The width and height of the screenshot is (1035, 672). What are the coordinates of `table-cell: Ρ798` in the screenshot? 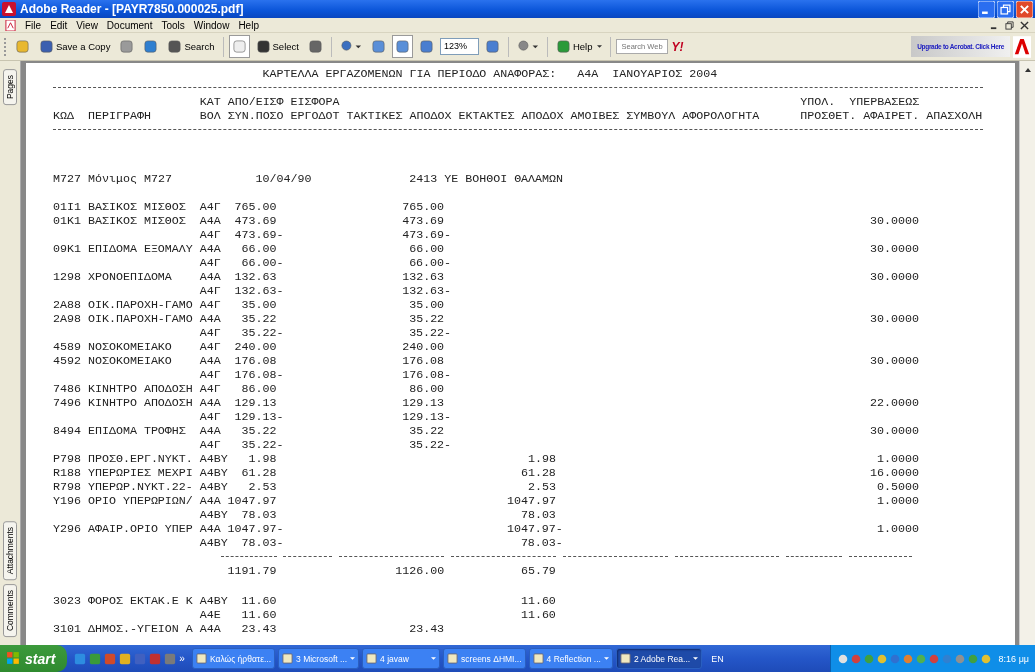 It's located at (67, 459).